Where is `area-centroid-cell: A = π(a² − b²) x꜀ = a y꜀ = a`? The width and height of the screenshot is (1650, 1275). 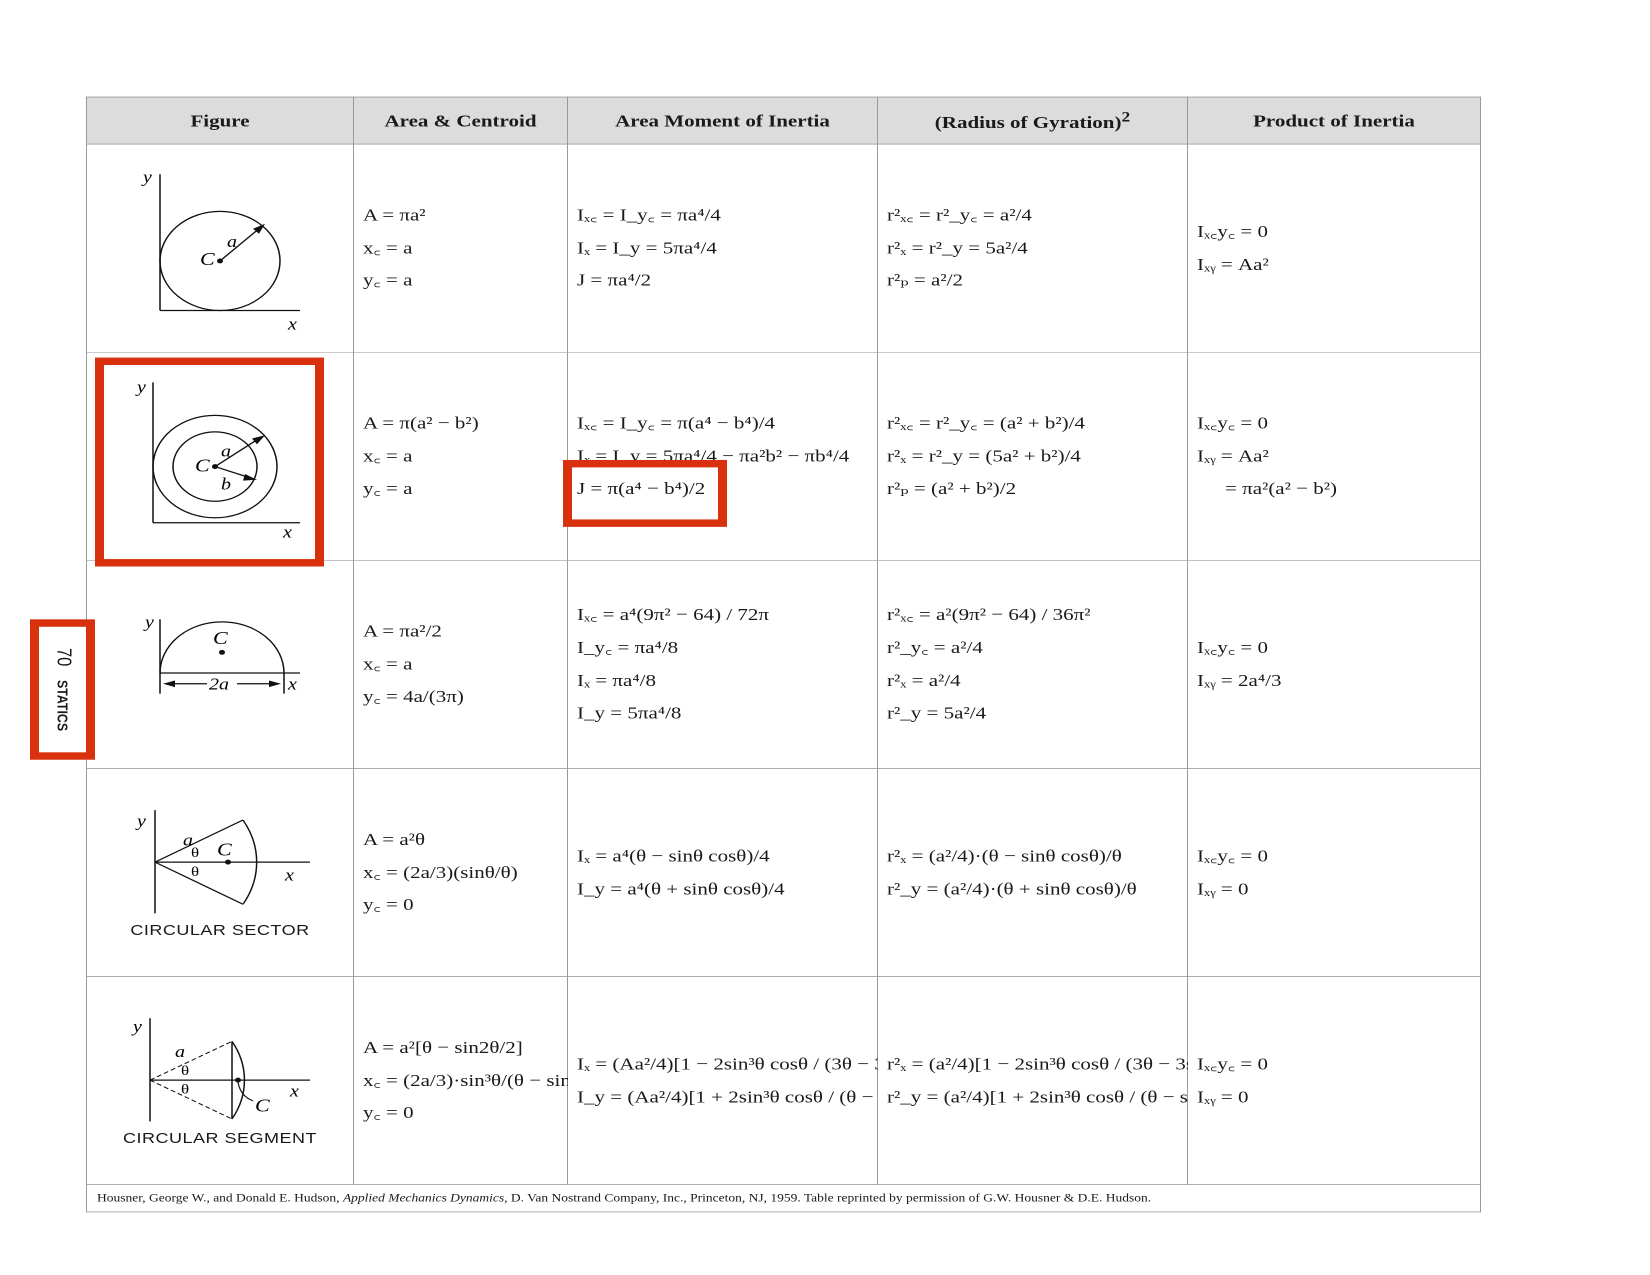 area-centroid-cell: A = π(a² − b²) x꜀ = a y꜀ = a is located at coordinates (460, 456).